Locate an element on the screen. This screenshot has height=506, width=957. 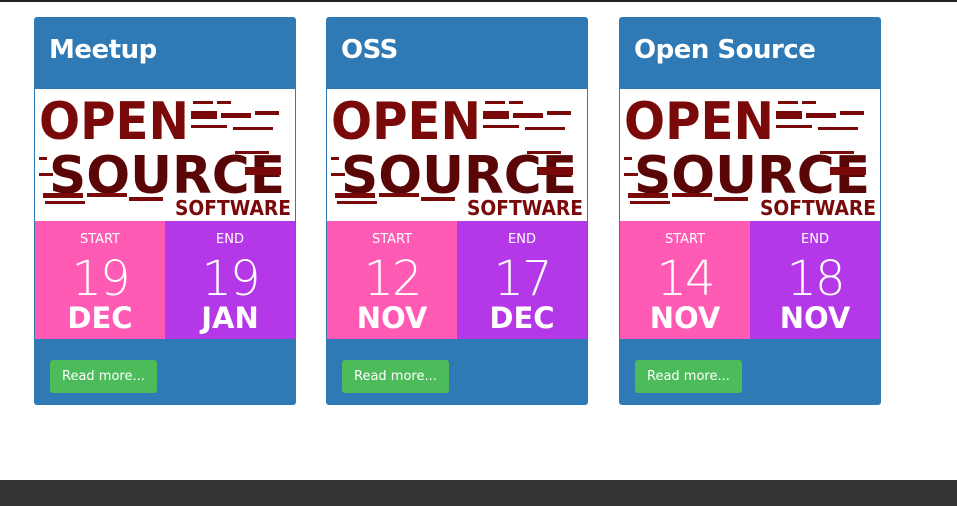
end-date: END 17 DEC is located at coordinates (522, 280).